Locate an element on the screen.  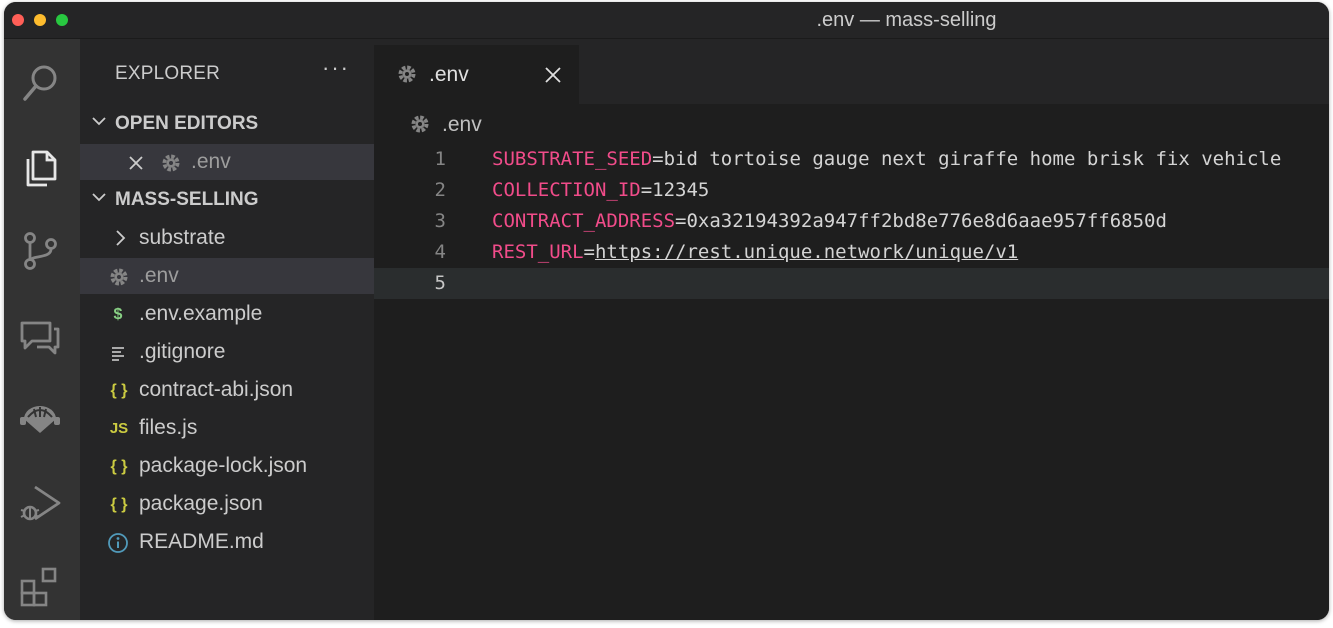
file-name: package.json is located at coordinates (201, 503).